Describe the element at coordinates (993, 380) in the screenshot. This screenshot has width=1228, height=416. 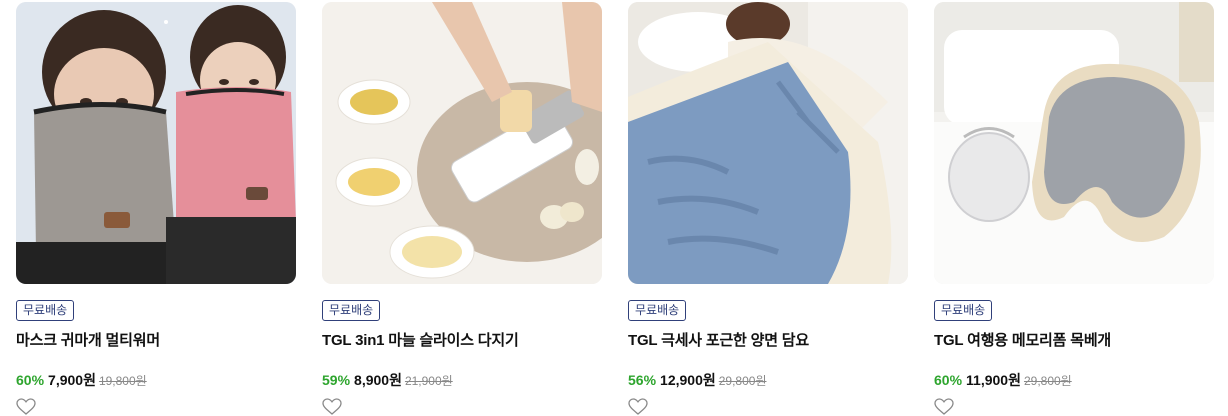
I see `sale-price: 11,900원` at that location.